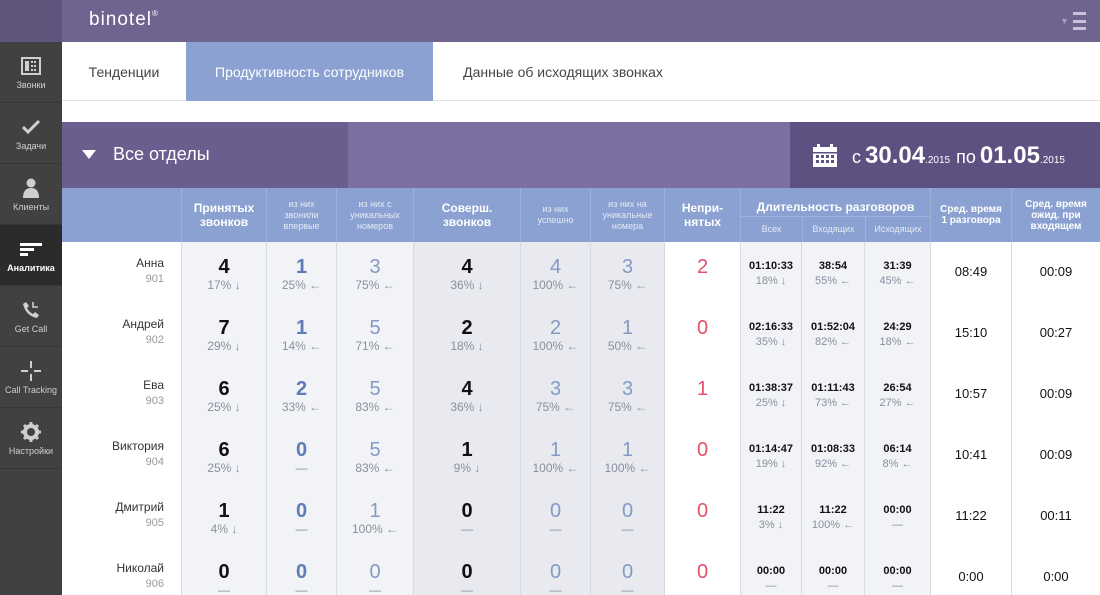 This screenshot has width=1100, height=595. Describe the element at coordinates (966, 157) in the screenshot. I see `date-to-word: по` at that location.